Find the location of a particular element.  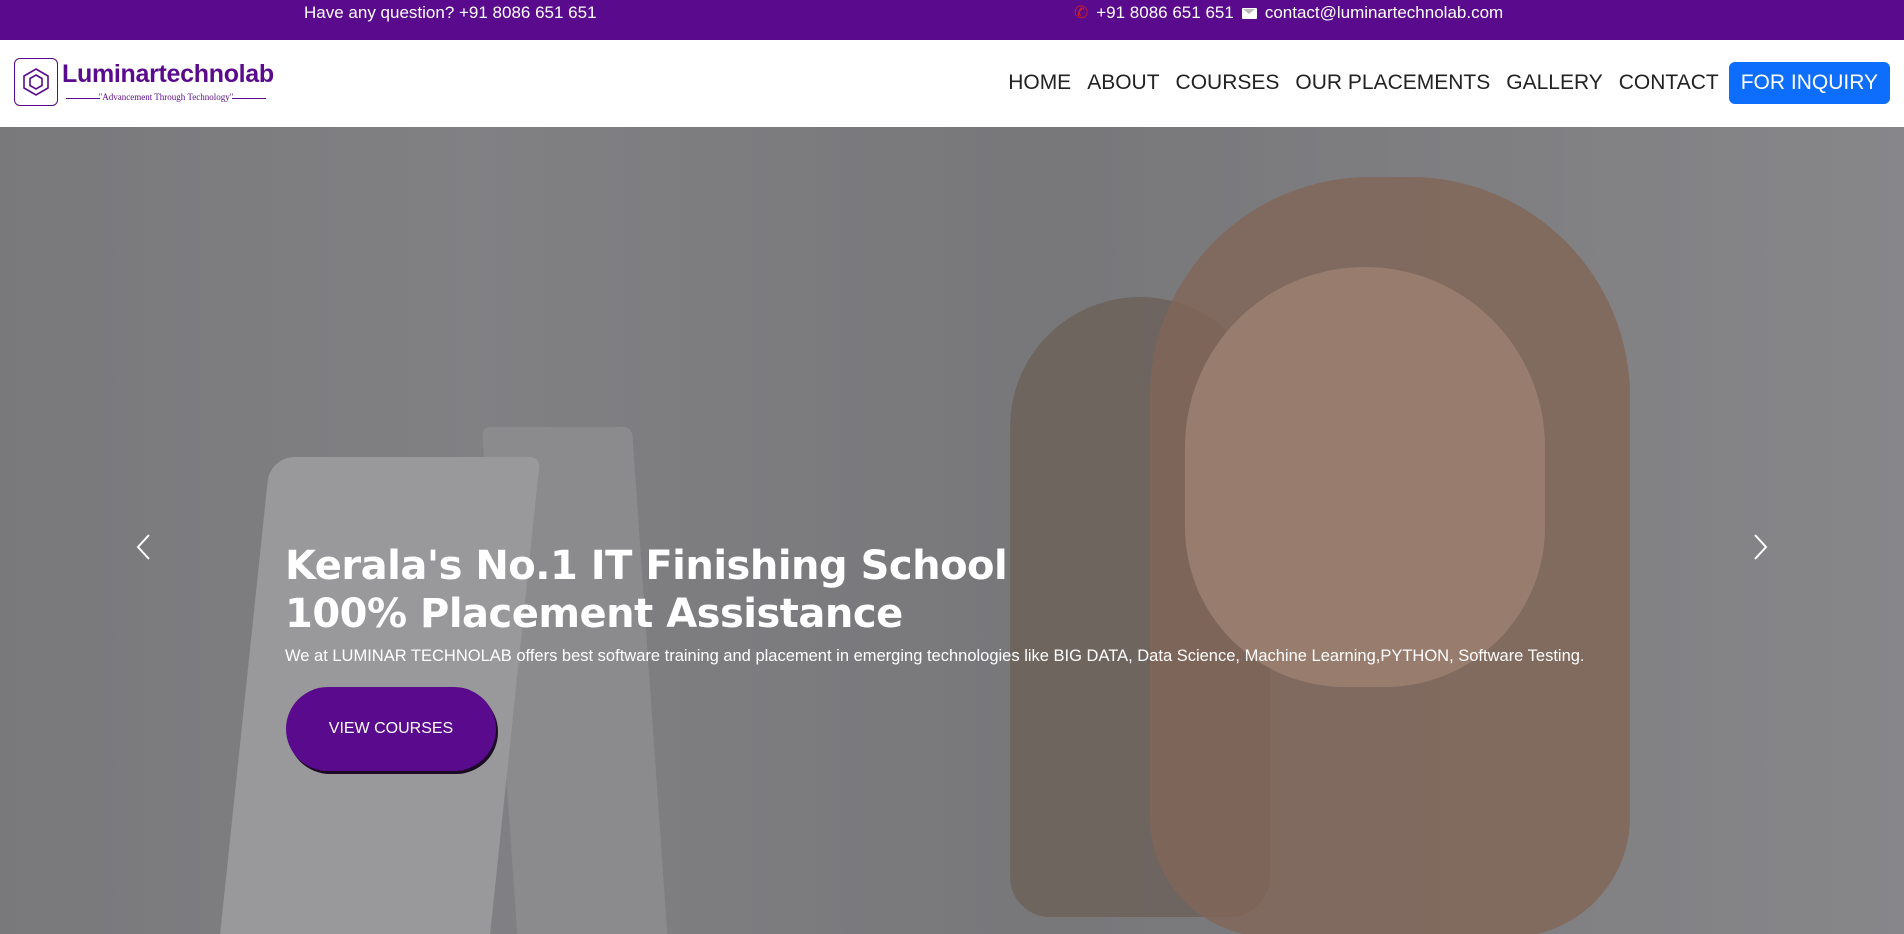

chevron-right-icon is located at coordinates (1760, 547).